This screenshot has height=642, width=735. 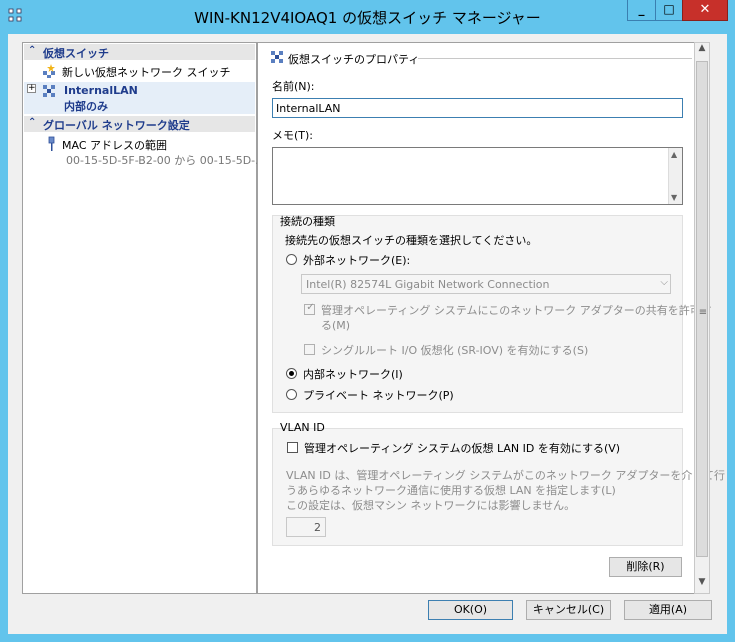 I want to click on scroll-thumb: ≡, so click(x=702, y=309).